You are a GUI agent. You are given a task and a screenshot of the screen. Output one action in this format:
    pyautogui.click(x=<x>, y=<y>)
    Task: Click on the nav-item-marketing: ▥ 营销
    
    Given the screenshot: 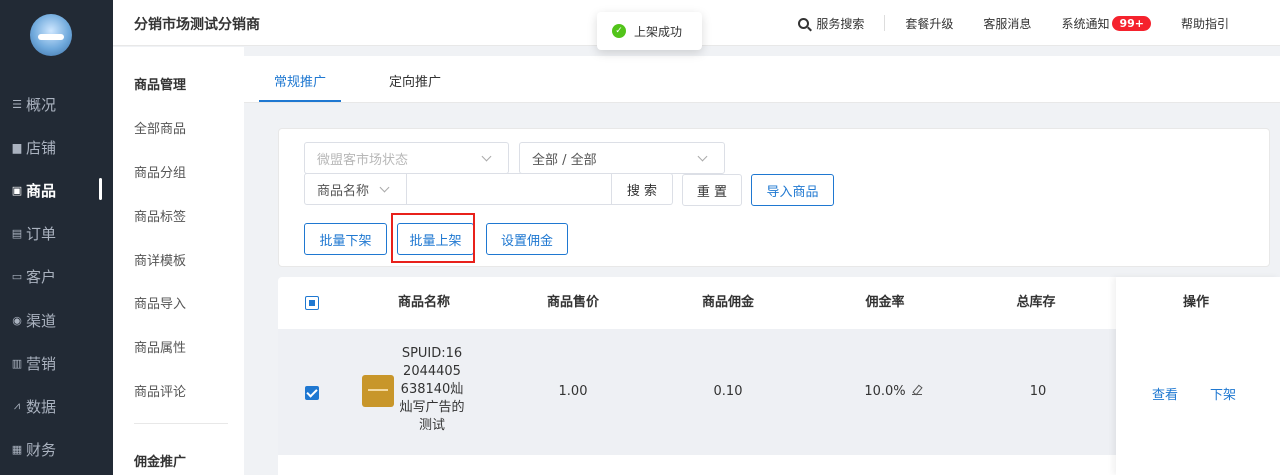 What is the action you would take?
    pyautogui.click(x=33, y=363)
    